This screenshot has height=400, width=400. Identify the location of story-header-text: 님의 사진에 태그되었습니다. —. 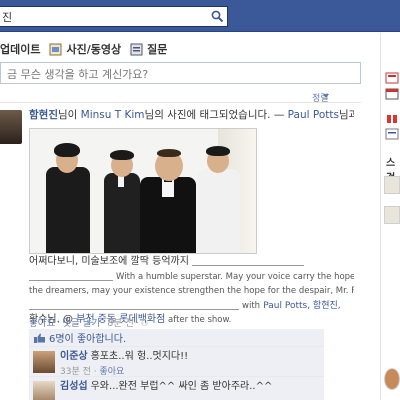
(216, 115).